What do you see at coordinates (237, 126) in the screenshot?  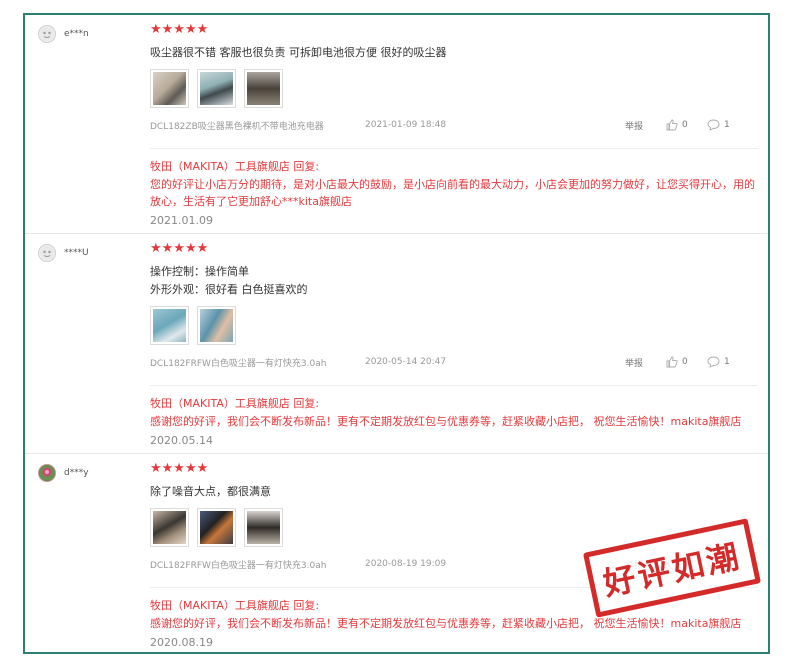 I see `product-sku: DCL182ZB吸尘器黑色裸机不带电池充电器` at bounding box center [237, 126].